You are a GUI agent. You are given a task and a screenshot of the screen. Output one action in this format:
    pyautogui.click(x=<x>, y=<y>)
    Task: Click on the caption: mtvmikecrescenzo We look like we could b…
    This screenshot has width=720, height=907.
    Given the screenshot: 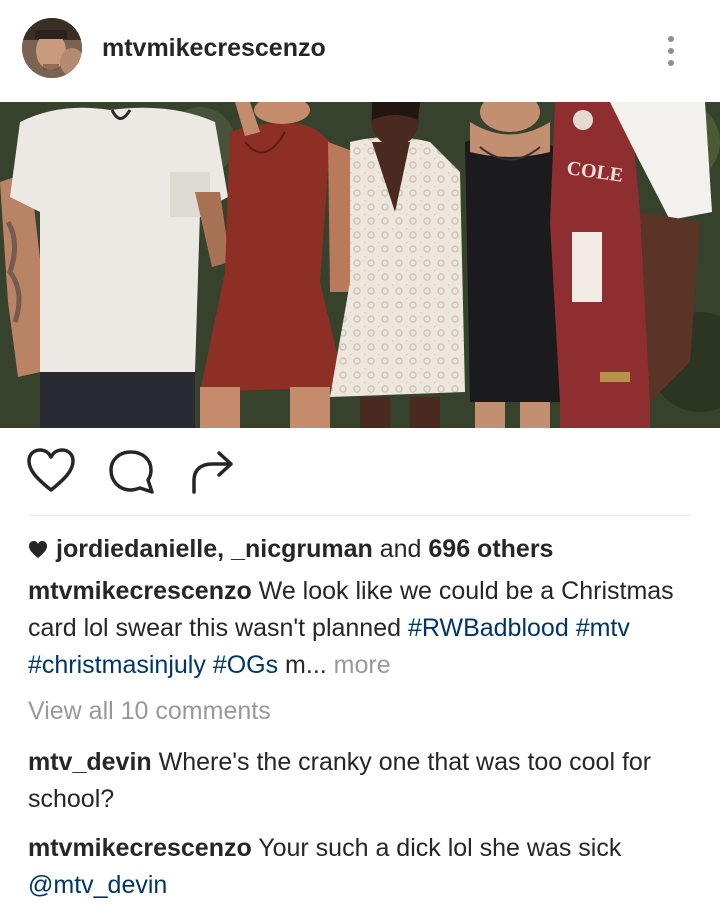 What is the action you would take?
    pyautogui.click(x=363, y=628)
    